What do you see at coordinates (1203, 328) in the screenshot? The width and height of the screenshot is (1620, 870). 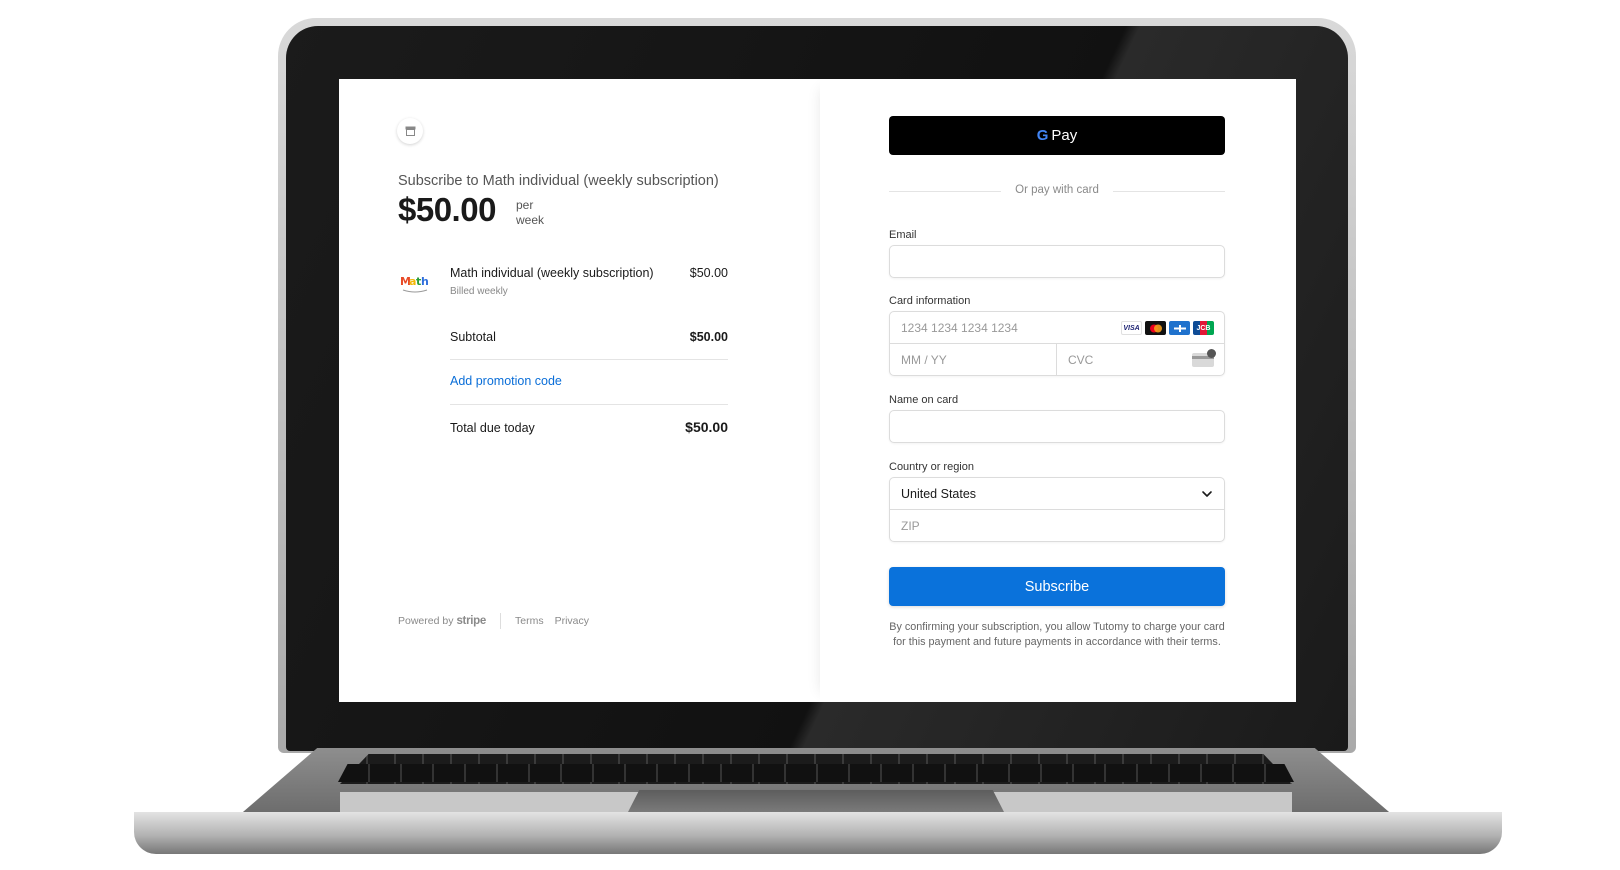 I see `jcb-icon: JCB` at bounding box center [1203, 328].